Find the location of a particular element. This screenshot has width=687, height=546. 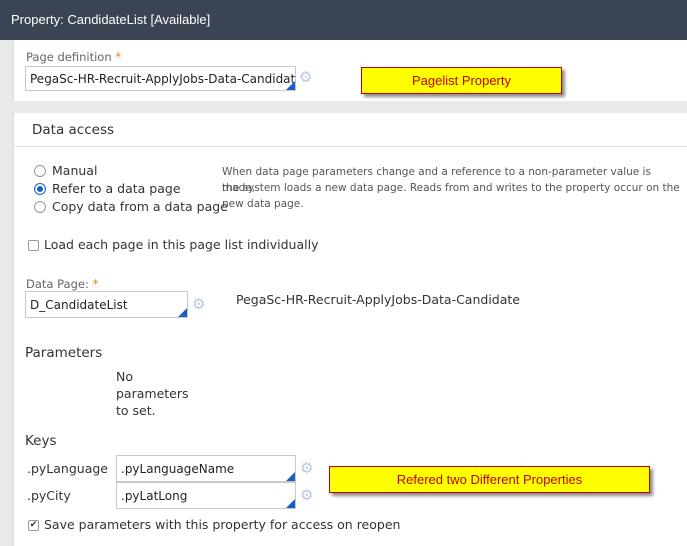

data-page-input: D_CandidateList is located at coordinates (106, 304).